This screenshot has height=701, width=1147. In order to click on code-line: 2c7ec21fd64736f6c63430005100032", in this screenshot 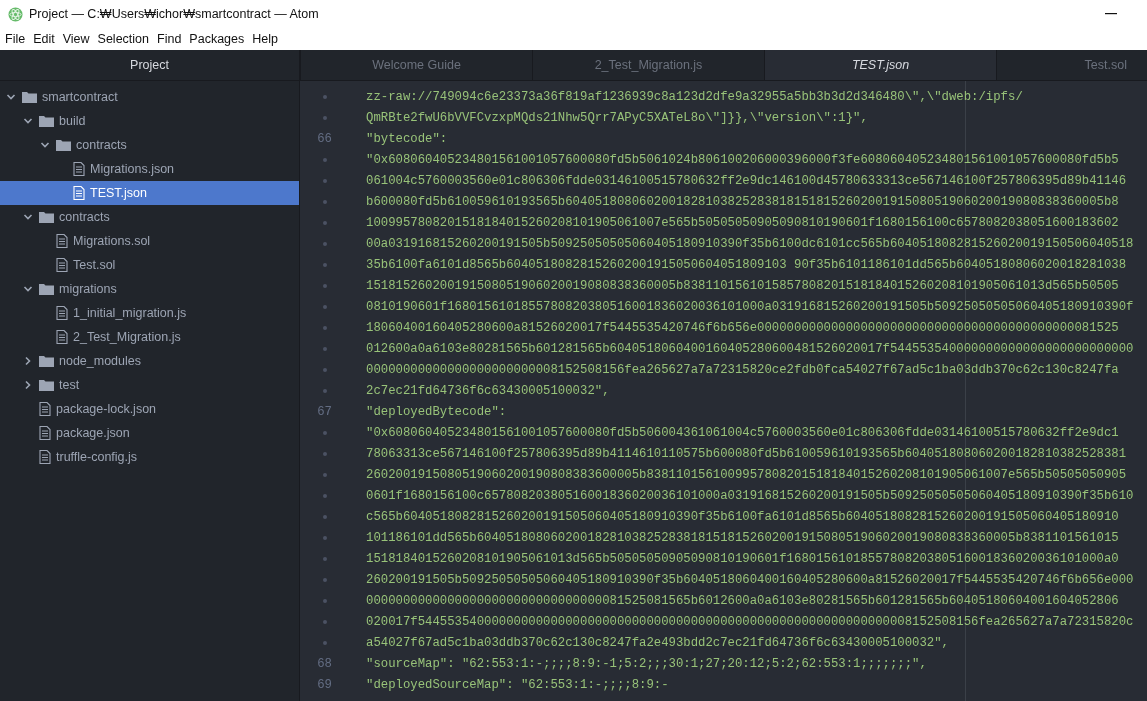, I will do `click(488, 390)`.